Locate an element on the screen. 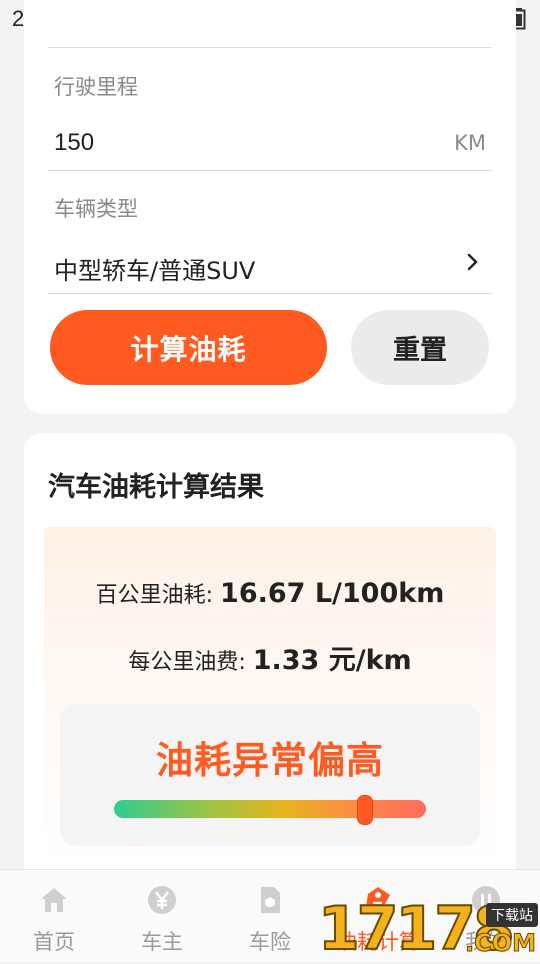  result-title: 汽车油耗计算结果 is located at coordinates (156, 487).